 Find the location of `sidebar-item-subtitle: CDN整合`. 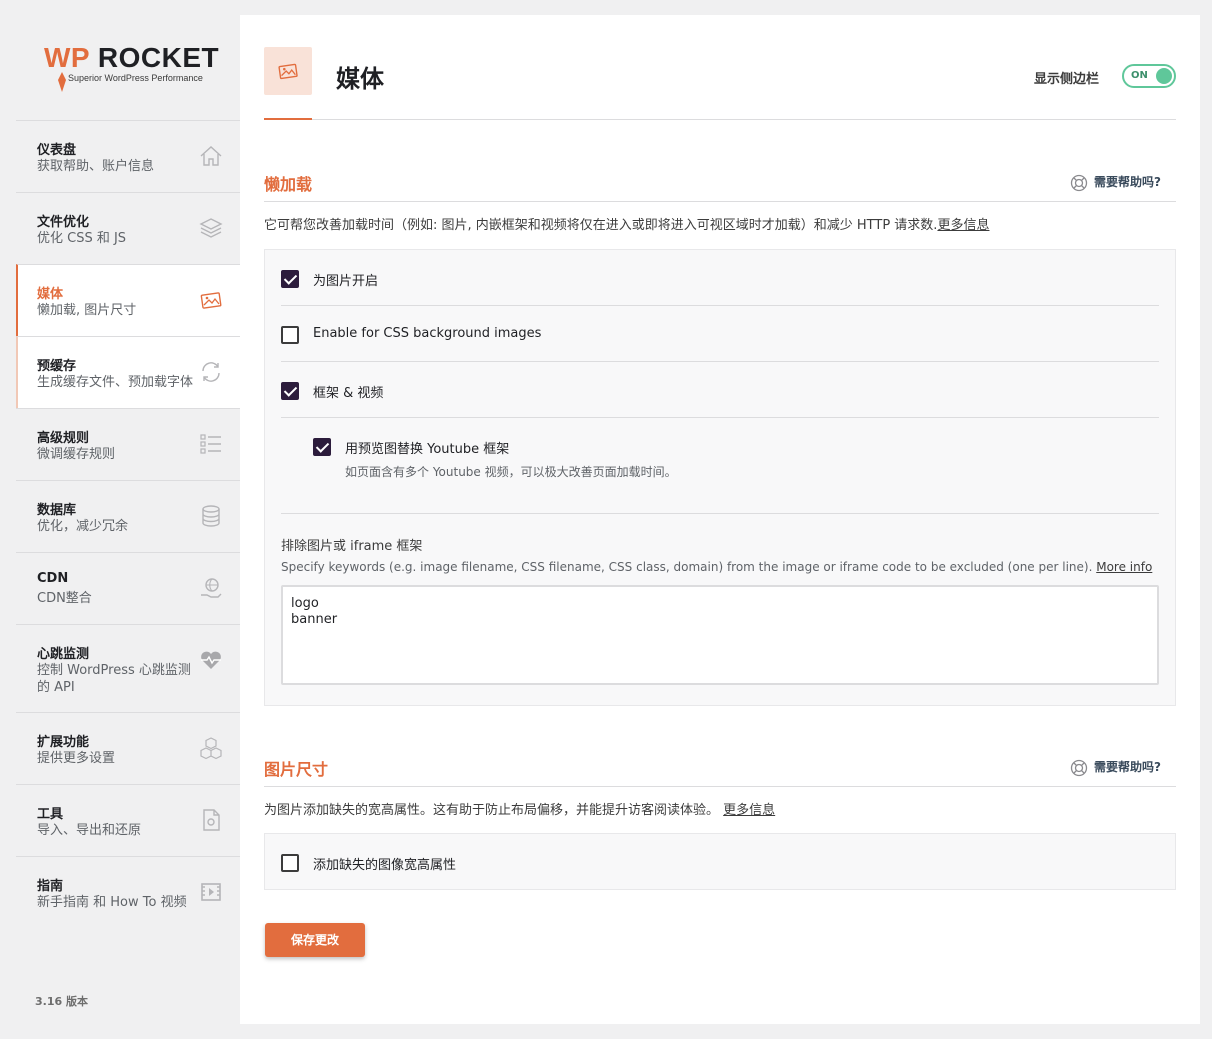

sidebar-item-subtitle: CDN整合 is located at coordinates (64, 598).